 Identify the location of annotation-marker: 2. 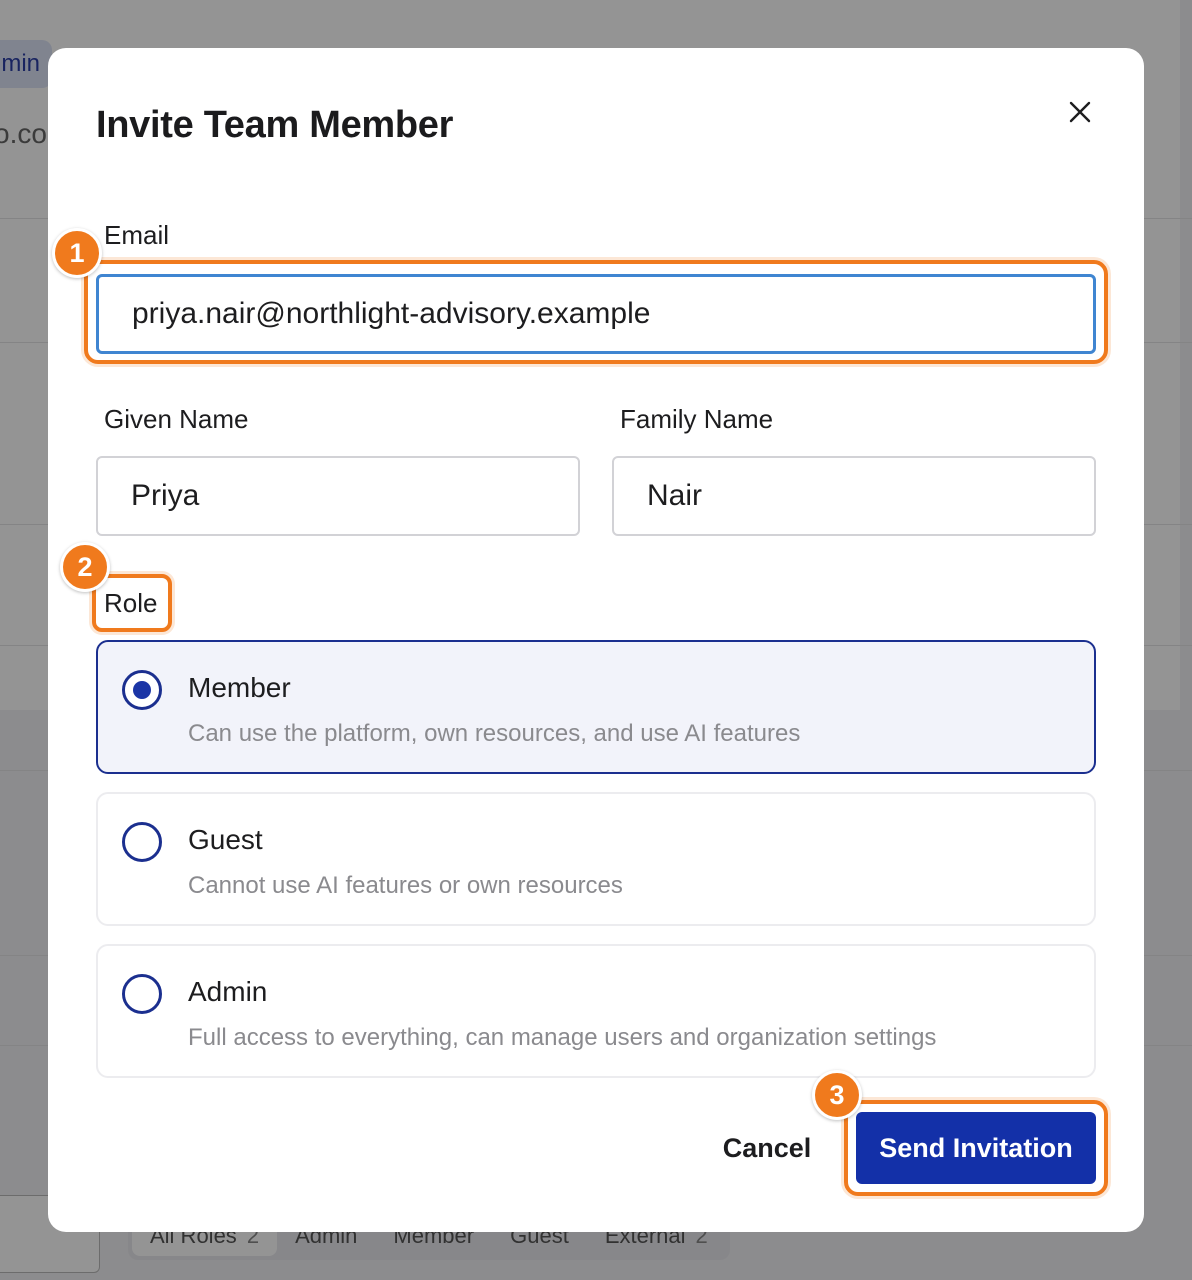
(85, 567).